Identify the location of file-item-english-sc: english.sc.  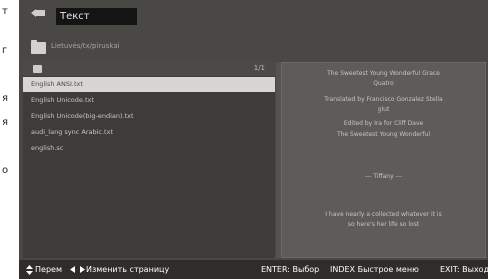
(149, 148).